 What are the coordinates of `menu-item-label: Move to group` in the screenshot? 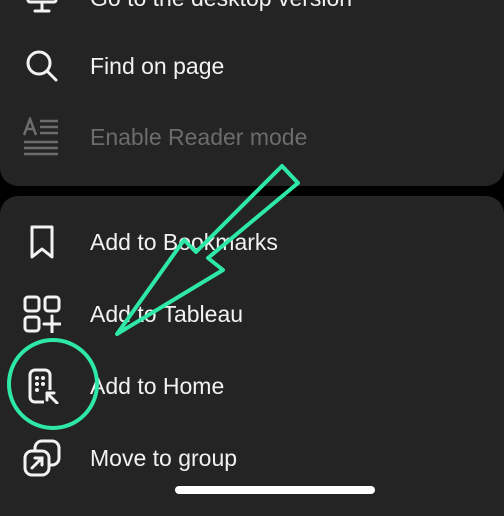 It's located at (164, 457).